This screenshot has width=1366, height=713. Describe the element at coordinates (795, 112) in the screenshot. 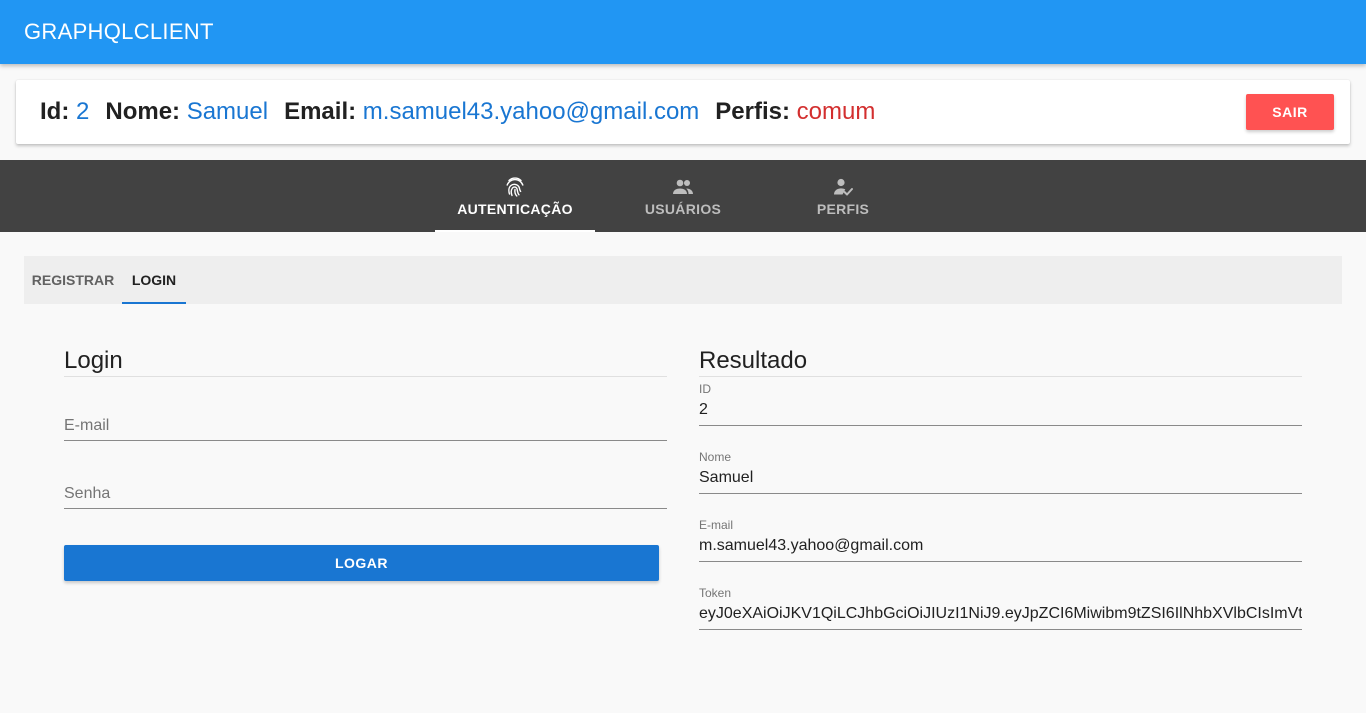

I see `user-perfis-field: Perfis: comum` at that location.